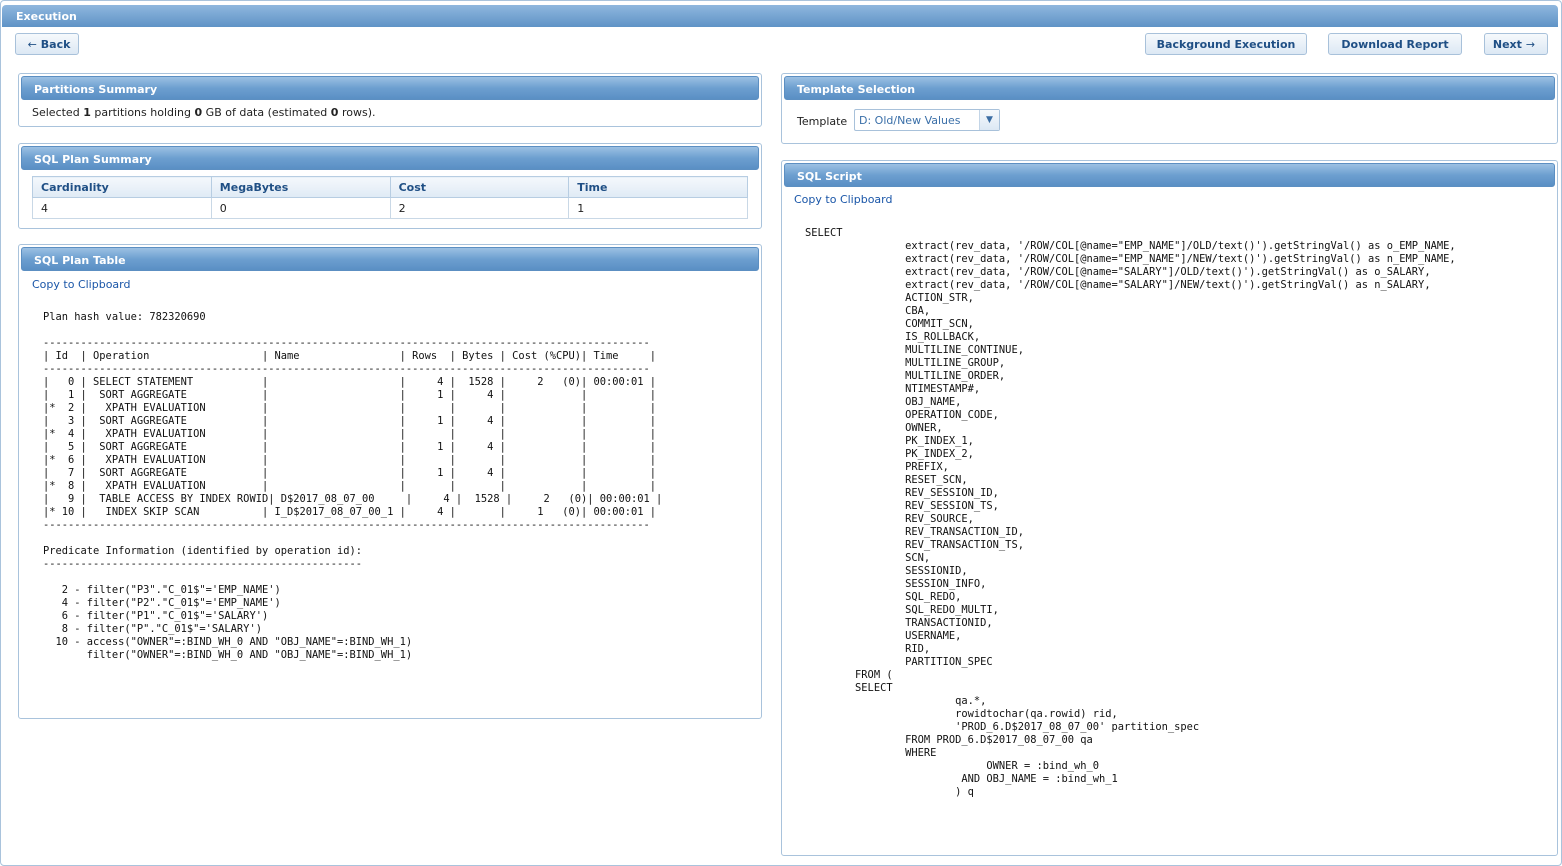 The image size is (1562, 866). Describe the element at coordinates (300, 187) in the screenshot. I see `column-header: MegaBytes` at that location.